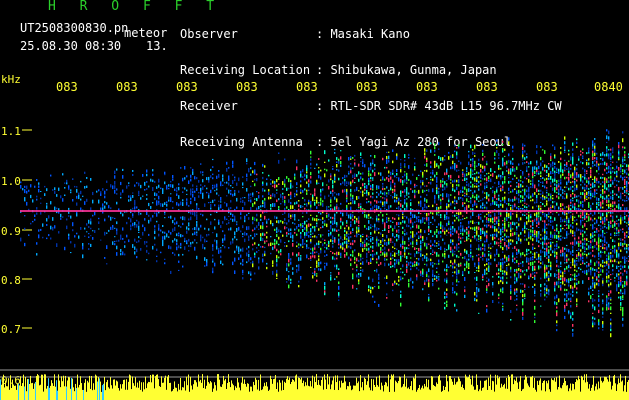 This screenshot has width=629, height=400. What do you see at coordinates (608, 87) in the screenshot?
I see `time-tick: 0840` at bounding box center [608, 87].